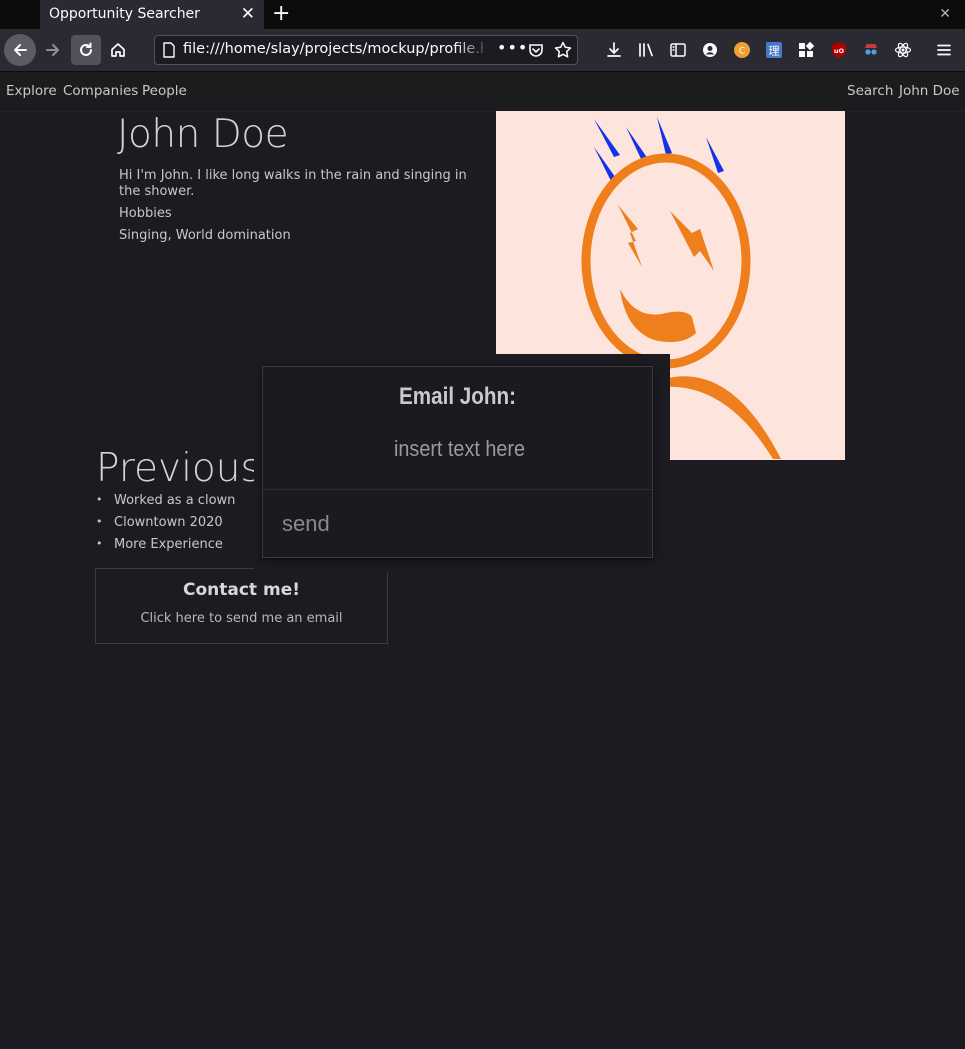 The image size is (965, 1049). What do you see at coordinates (806, 50) in the screenshot?
I see `extension-grid-icon` at bounding box center [806, 50].